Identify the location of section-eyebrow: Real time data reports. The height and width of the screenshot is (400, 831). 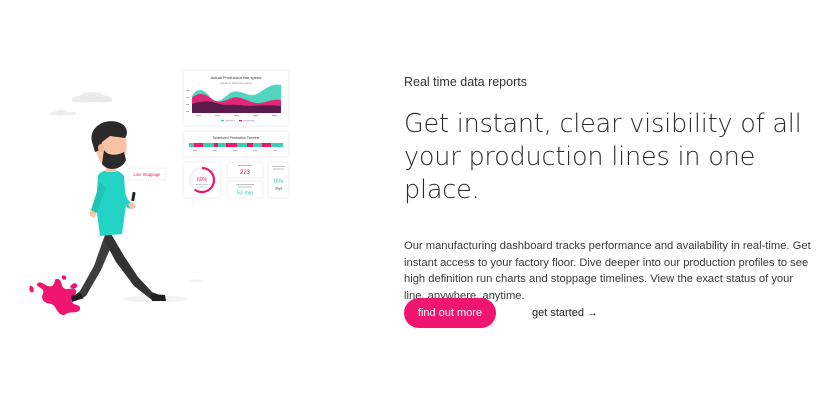
(465, 82).